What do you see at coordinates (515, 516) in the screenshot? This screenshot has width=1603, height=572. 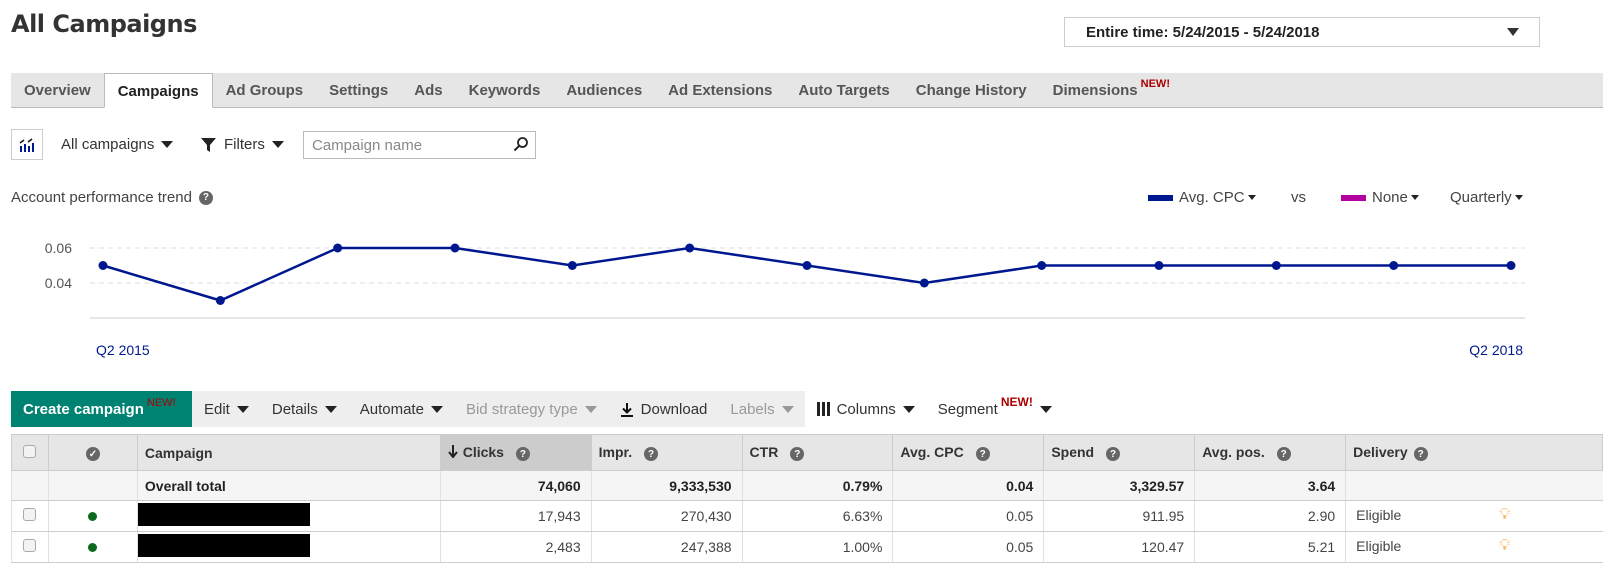 I see `clicks-cell: 17,943` at bounding box center [515, 516].